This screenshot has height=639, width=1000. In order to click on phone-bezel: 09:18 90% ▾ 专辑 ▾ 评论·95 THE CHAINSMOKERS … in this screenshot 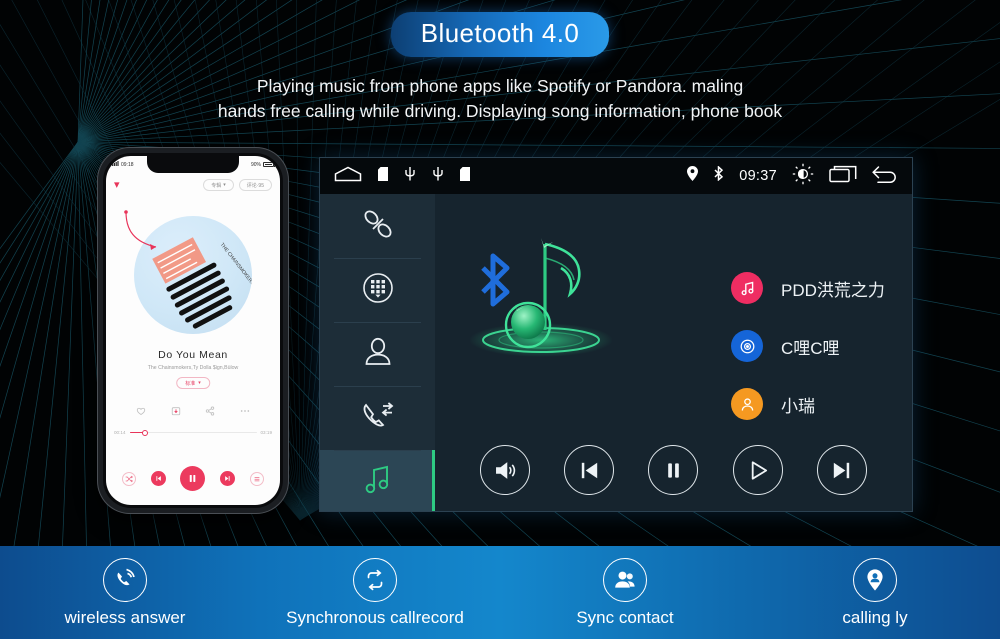, I will do `click(193, 330)`.